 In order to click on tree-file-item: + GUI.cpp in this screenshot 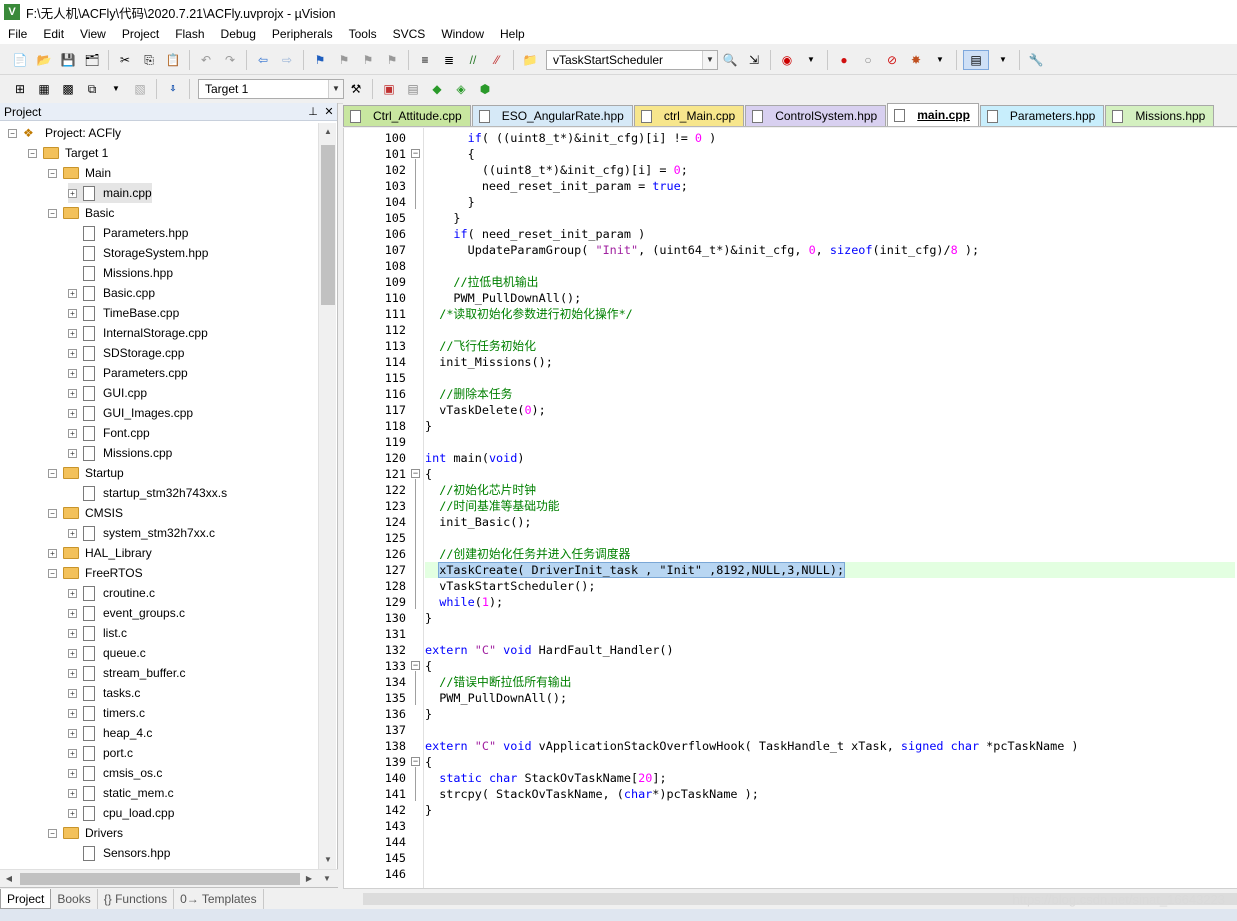, I will do `click(107, 393)`.